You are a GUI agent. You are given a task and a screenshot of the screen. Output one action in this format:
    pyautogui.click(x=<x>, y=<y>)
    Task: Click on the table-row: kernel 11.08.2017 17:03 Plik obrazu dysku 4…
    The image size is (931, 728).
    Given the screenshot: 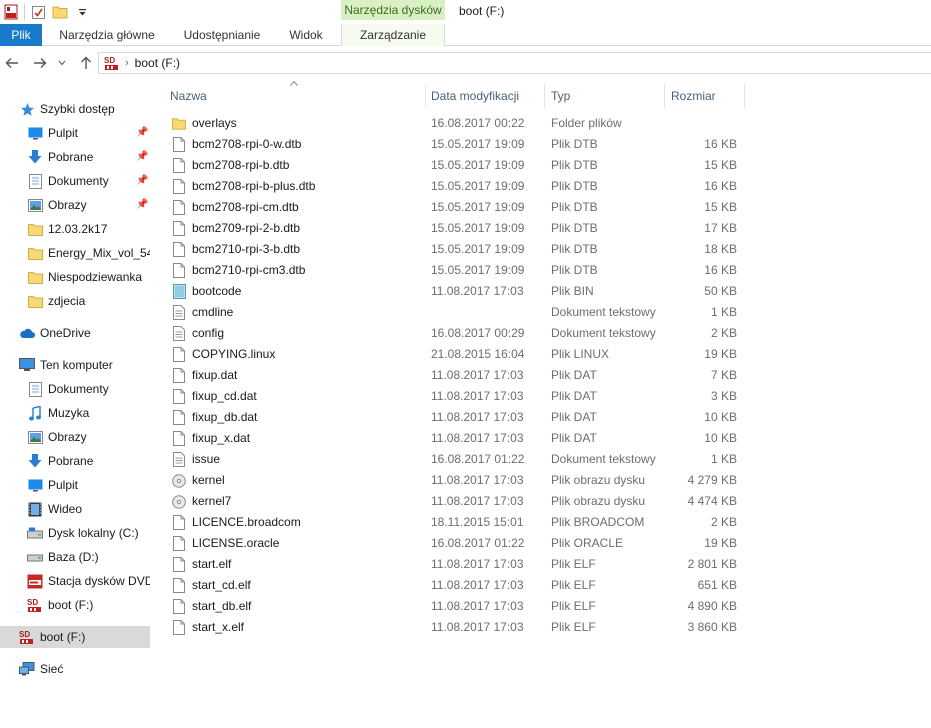 What is the action you would take?
    pyautogui.click(x=533, y=480)
    